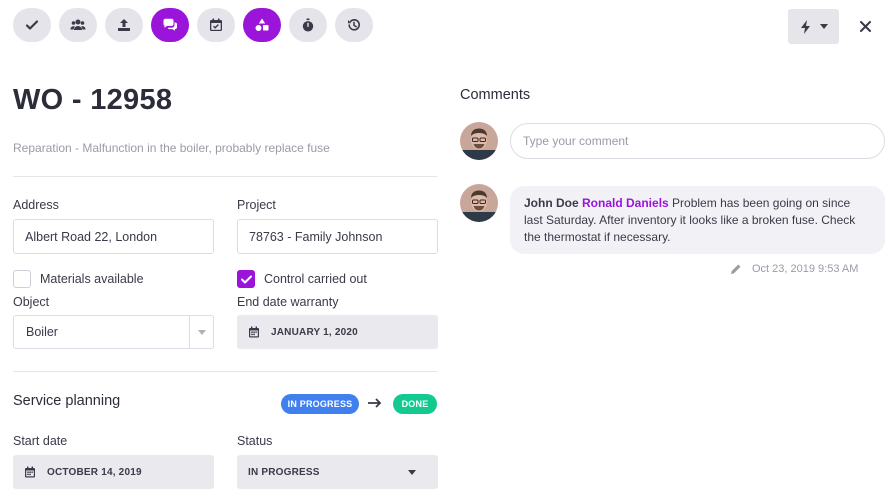  I want to click on stopwatch-button, so click(308, 25).